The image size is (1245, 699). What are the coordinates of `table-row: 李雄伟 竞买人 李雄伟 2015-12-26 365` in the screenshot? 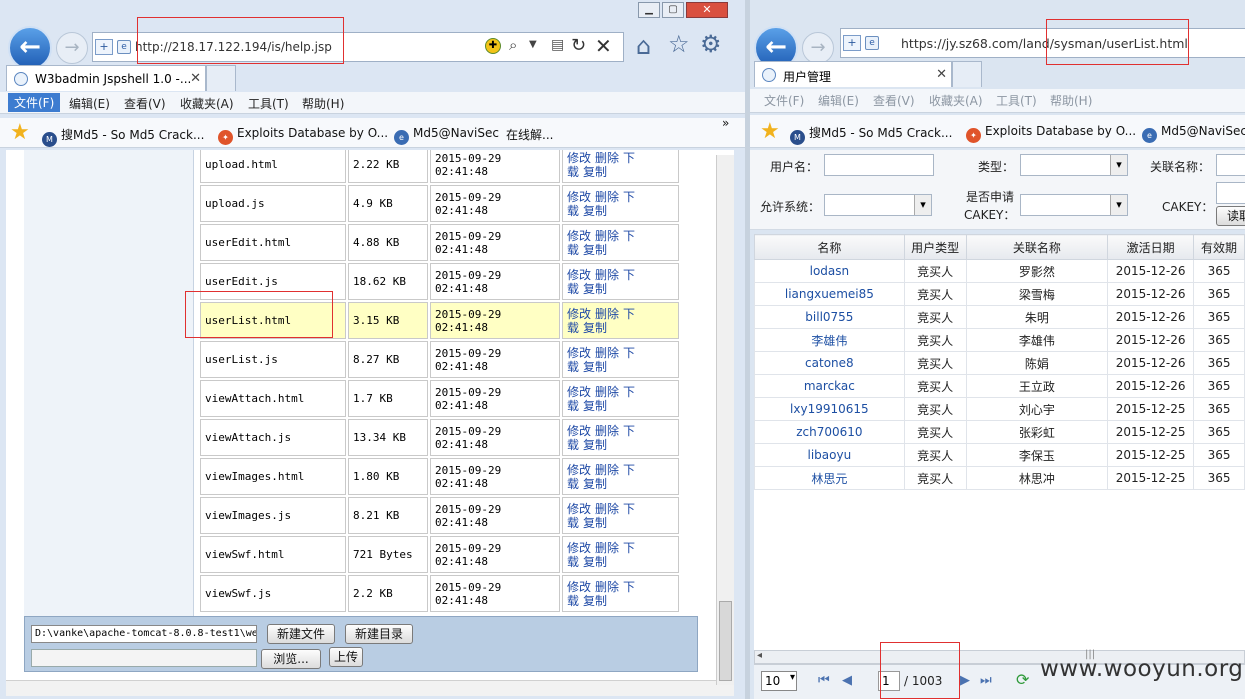 It's located at (999, 340).